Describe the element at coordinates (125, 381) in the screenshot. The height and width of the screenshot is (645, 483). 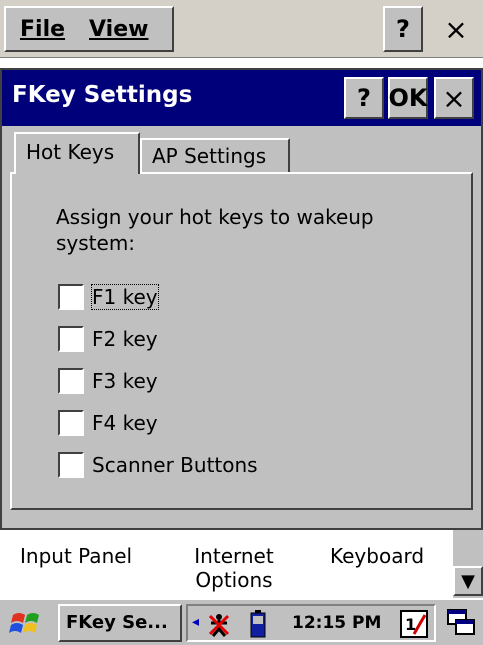
I see `f3-label: F3 key` at that location.